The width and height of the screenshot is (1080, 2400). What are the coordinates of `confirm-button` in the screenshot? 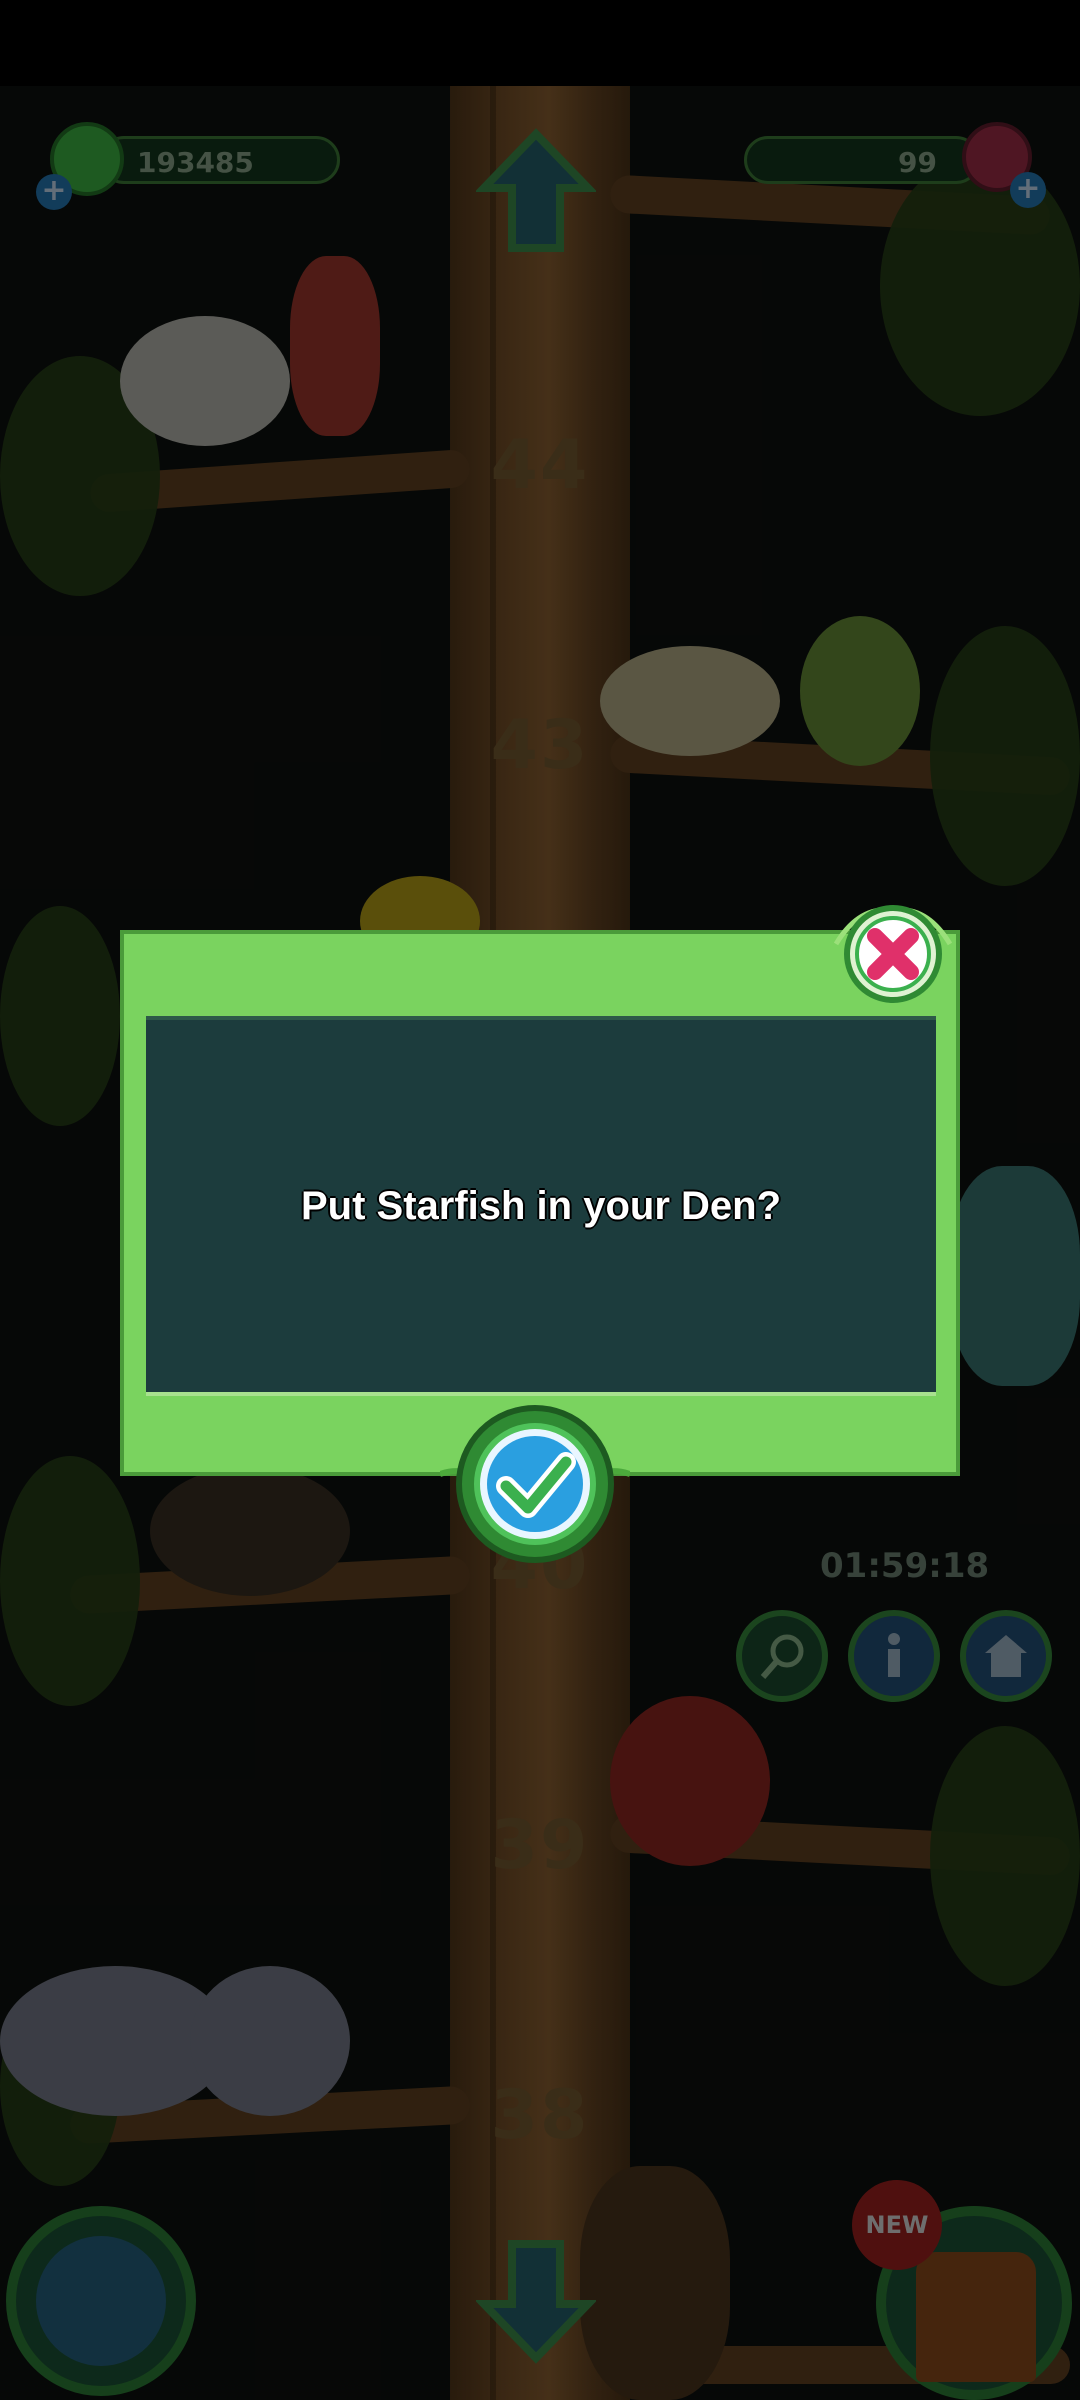 It's located at (535, 1484).